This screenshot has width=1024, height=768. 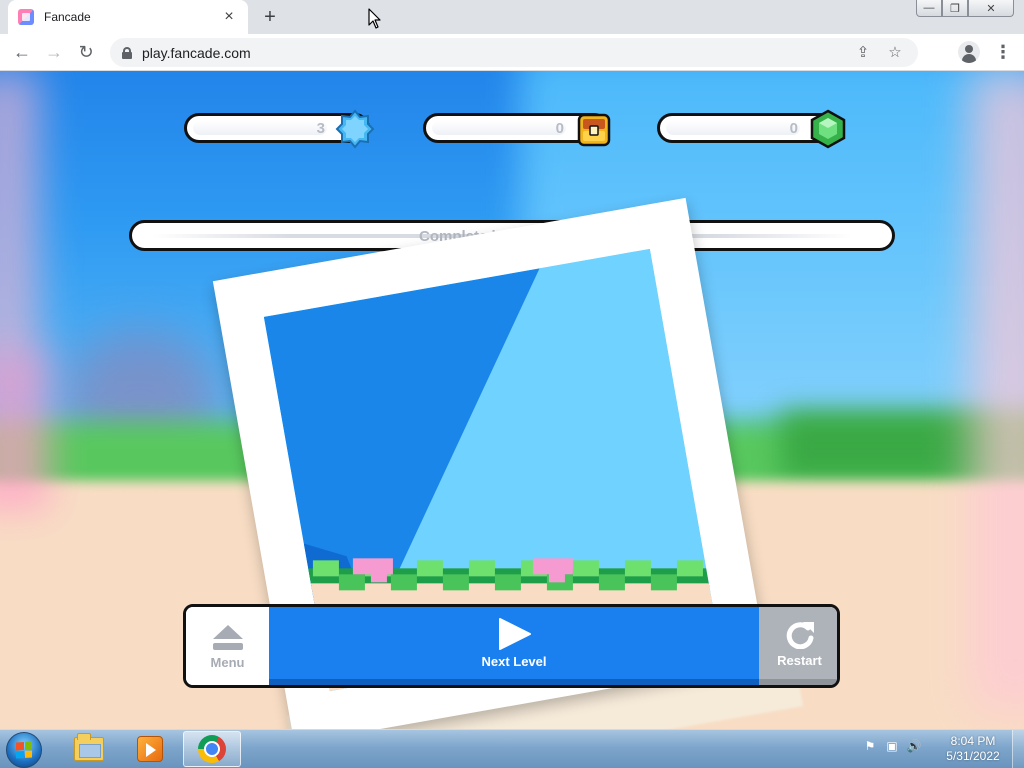 What do you see at coordinates (320, 128) in the screenshot?
I see `stars-count: 3` at bounding box center [320, 128].